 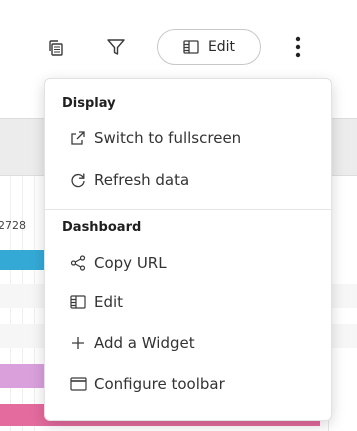 I want to click on copy-icon, so click(x=56, y=48).